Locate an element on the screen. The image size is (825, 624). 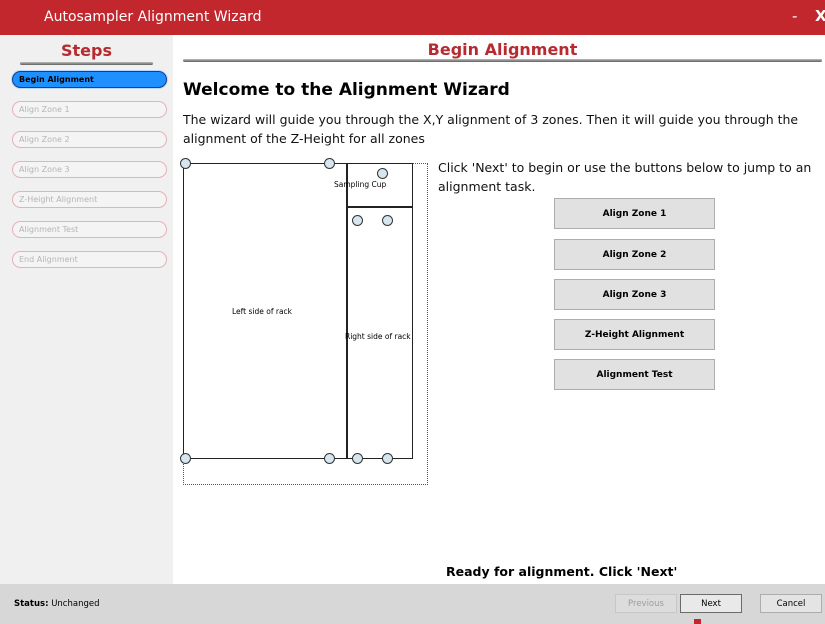
rack-right-side: Right side of rack is located at coordinates (379, 333).